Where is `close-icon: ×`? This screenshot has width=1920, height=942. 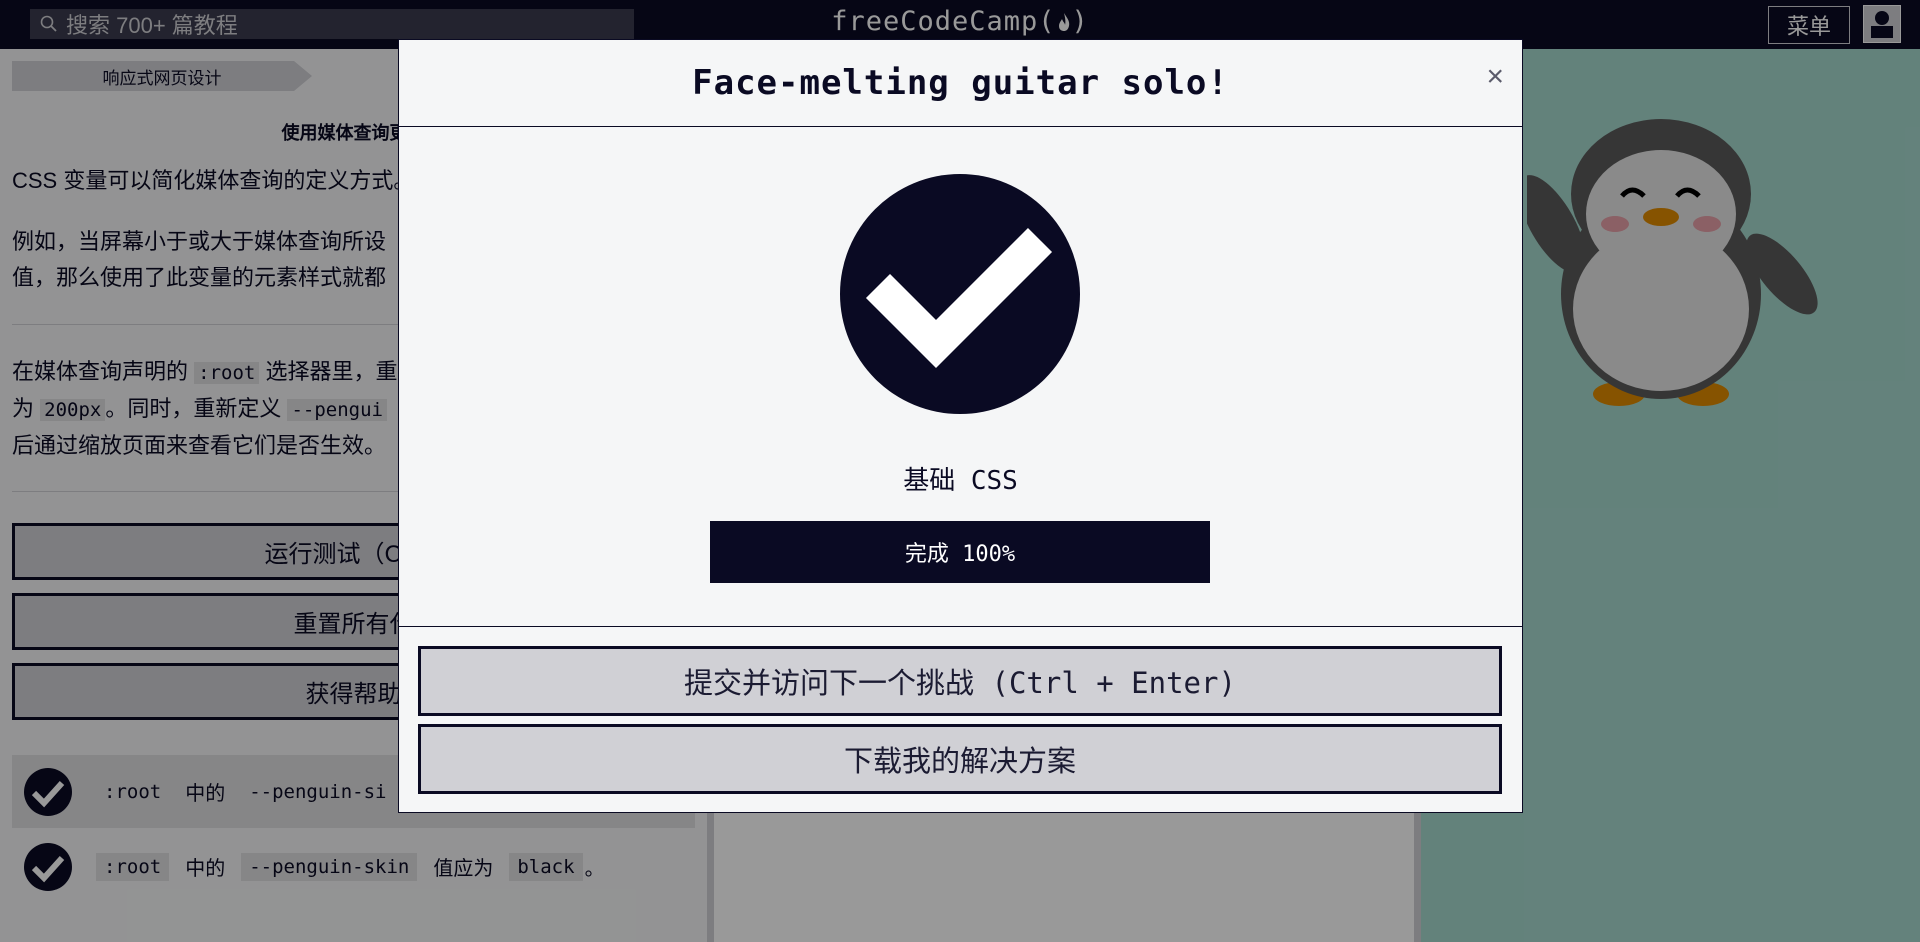 close-icon: × is located at coordinates (1495, 77).